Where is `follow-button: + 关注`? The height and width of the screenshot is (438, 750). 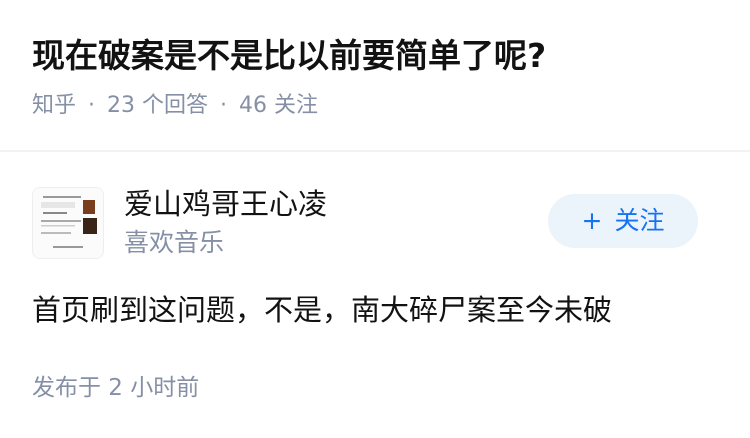 follow-button: + 关注 is located at coordinates (623, 221).